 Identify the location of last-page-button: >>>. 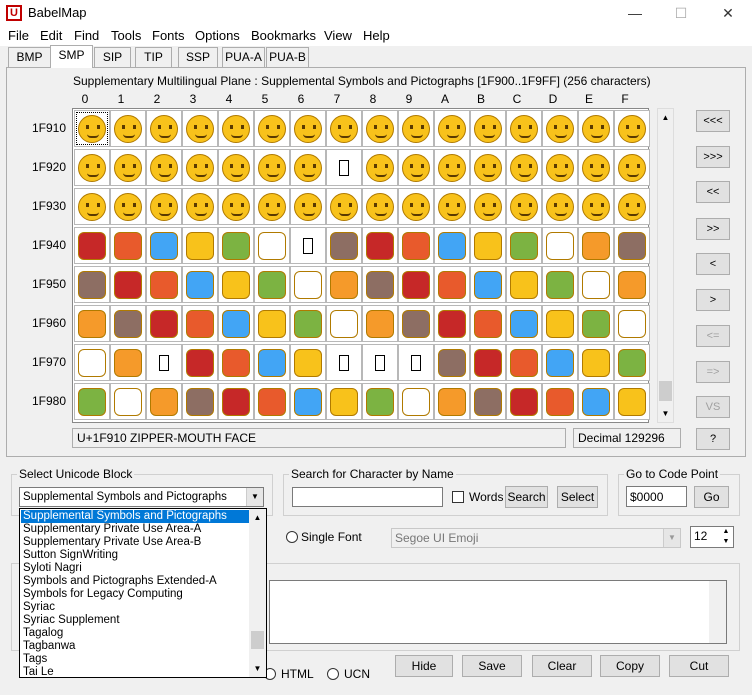
(713, 157).